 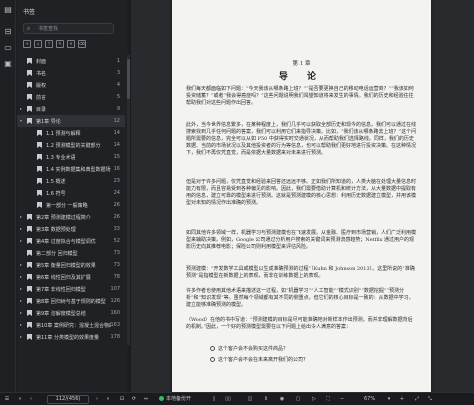 What do you see at coordinates (128, 79) in the screenshot?
I see `outline-scroll-thumb` at bounding box center [128, 79].